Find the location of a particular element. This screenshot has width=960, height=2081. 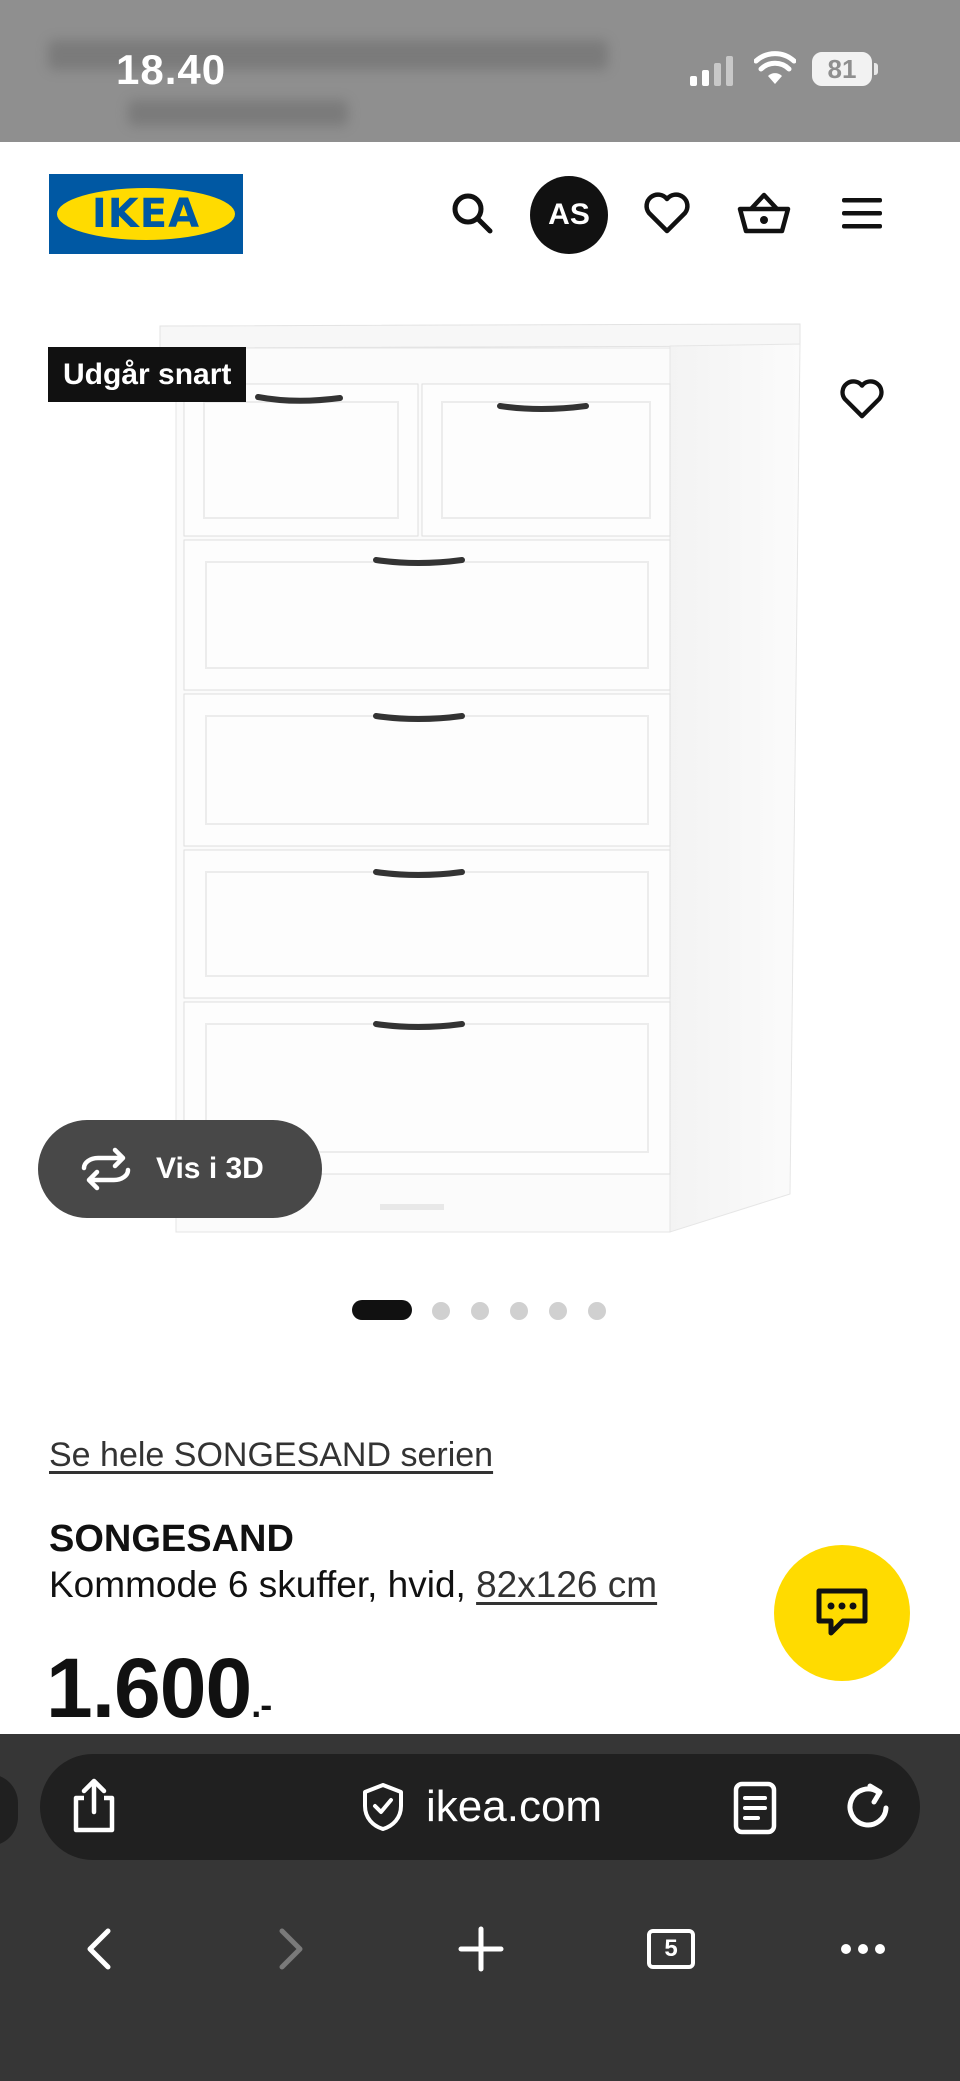

product-dimensions-link: 82x126 cm is located at coordinates (566, 1584).